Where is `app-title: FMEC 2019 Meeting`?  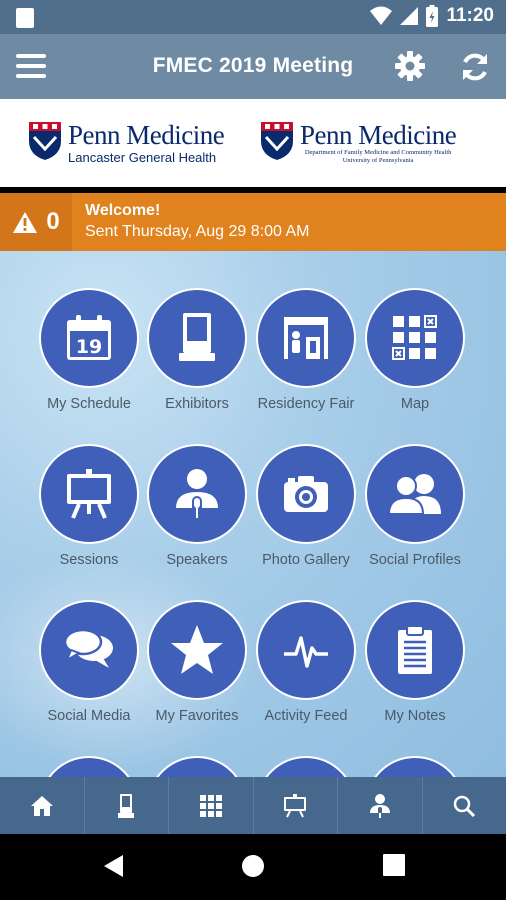 app-title: FMEC 2019 Meeting is located at coordinates (253, 65).